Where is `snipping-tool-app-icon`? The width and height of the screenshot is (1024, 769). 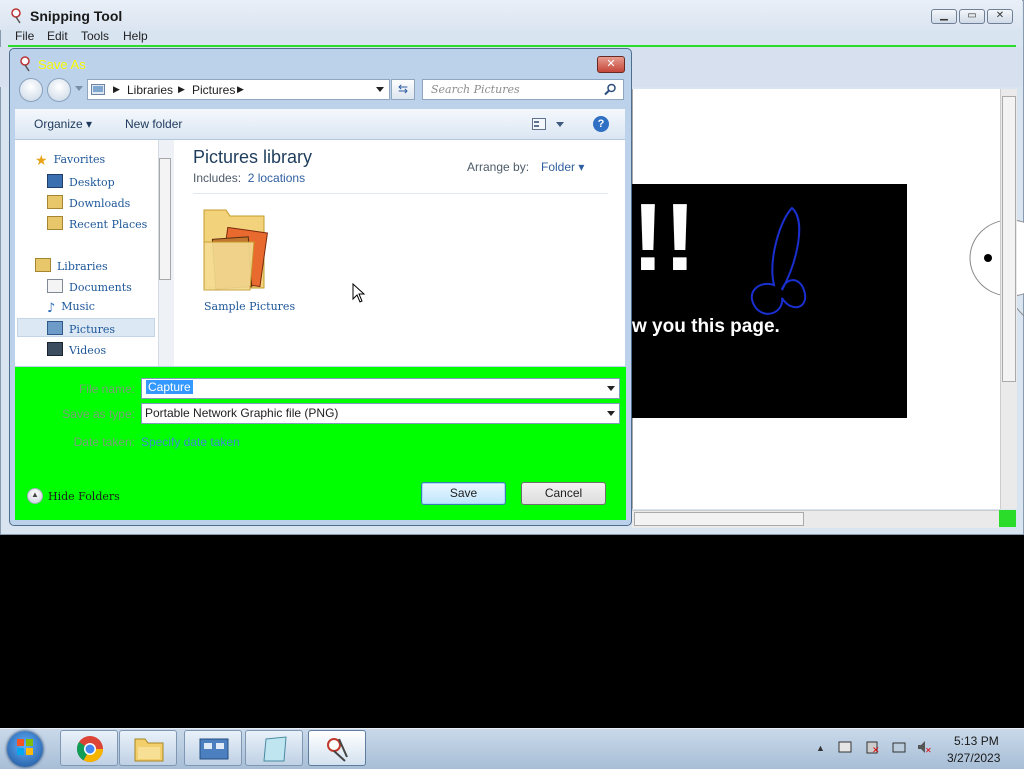
snipping-tool-app-icon is located at coordinates (16, 16).